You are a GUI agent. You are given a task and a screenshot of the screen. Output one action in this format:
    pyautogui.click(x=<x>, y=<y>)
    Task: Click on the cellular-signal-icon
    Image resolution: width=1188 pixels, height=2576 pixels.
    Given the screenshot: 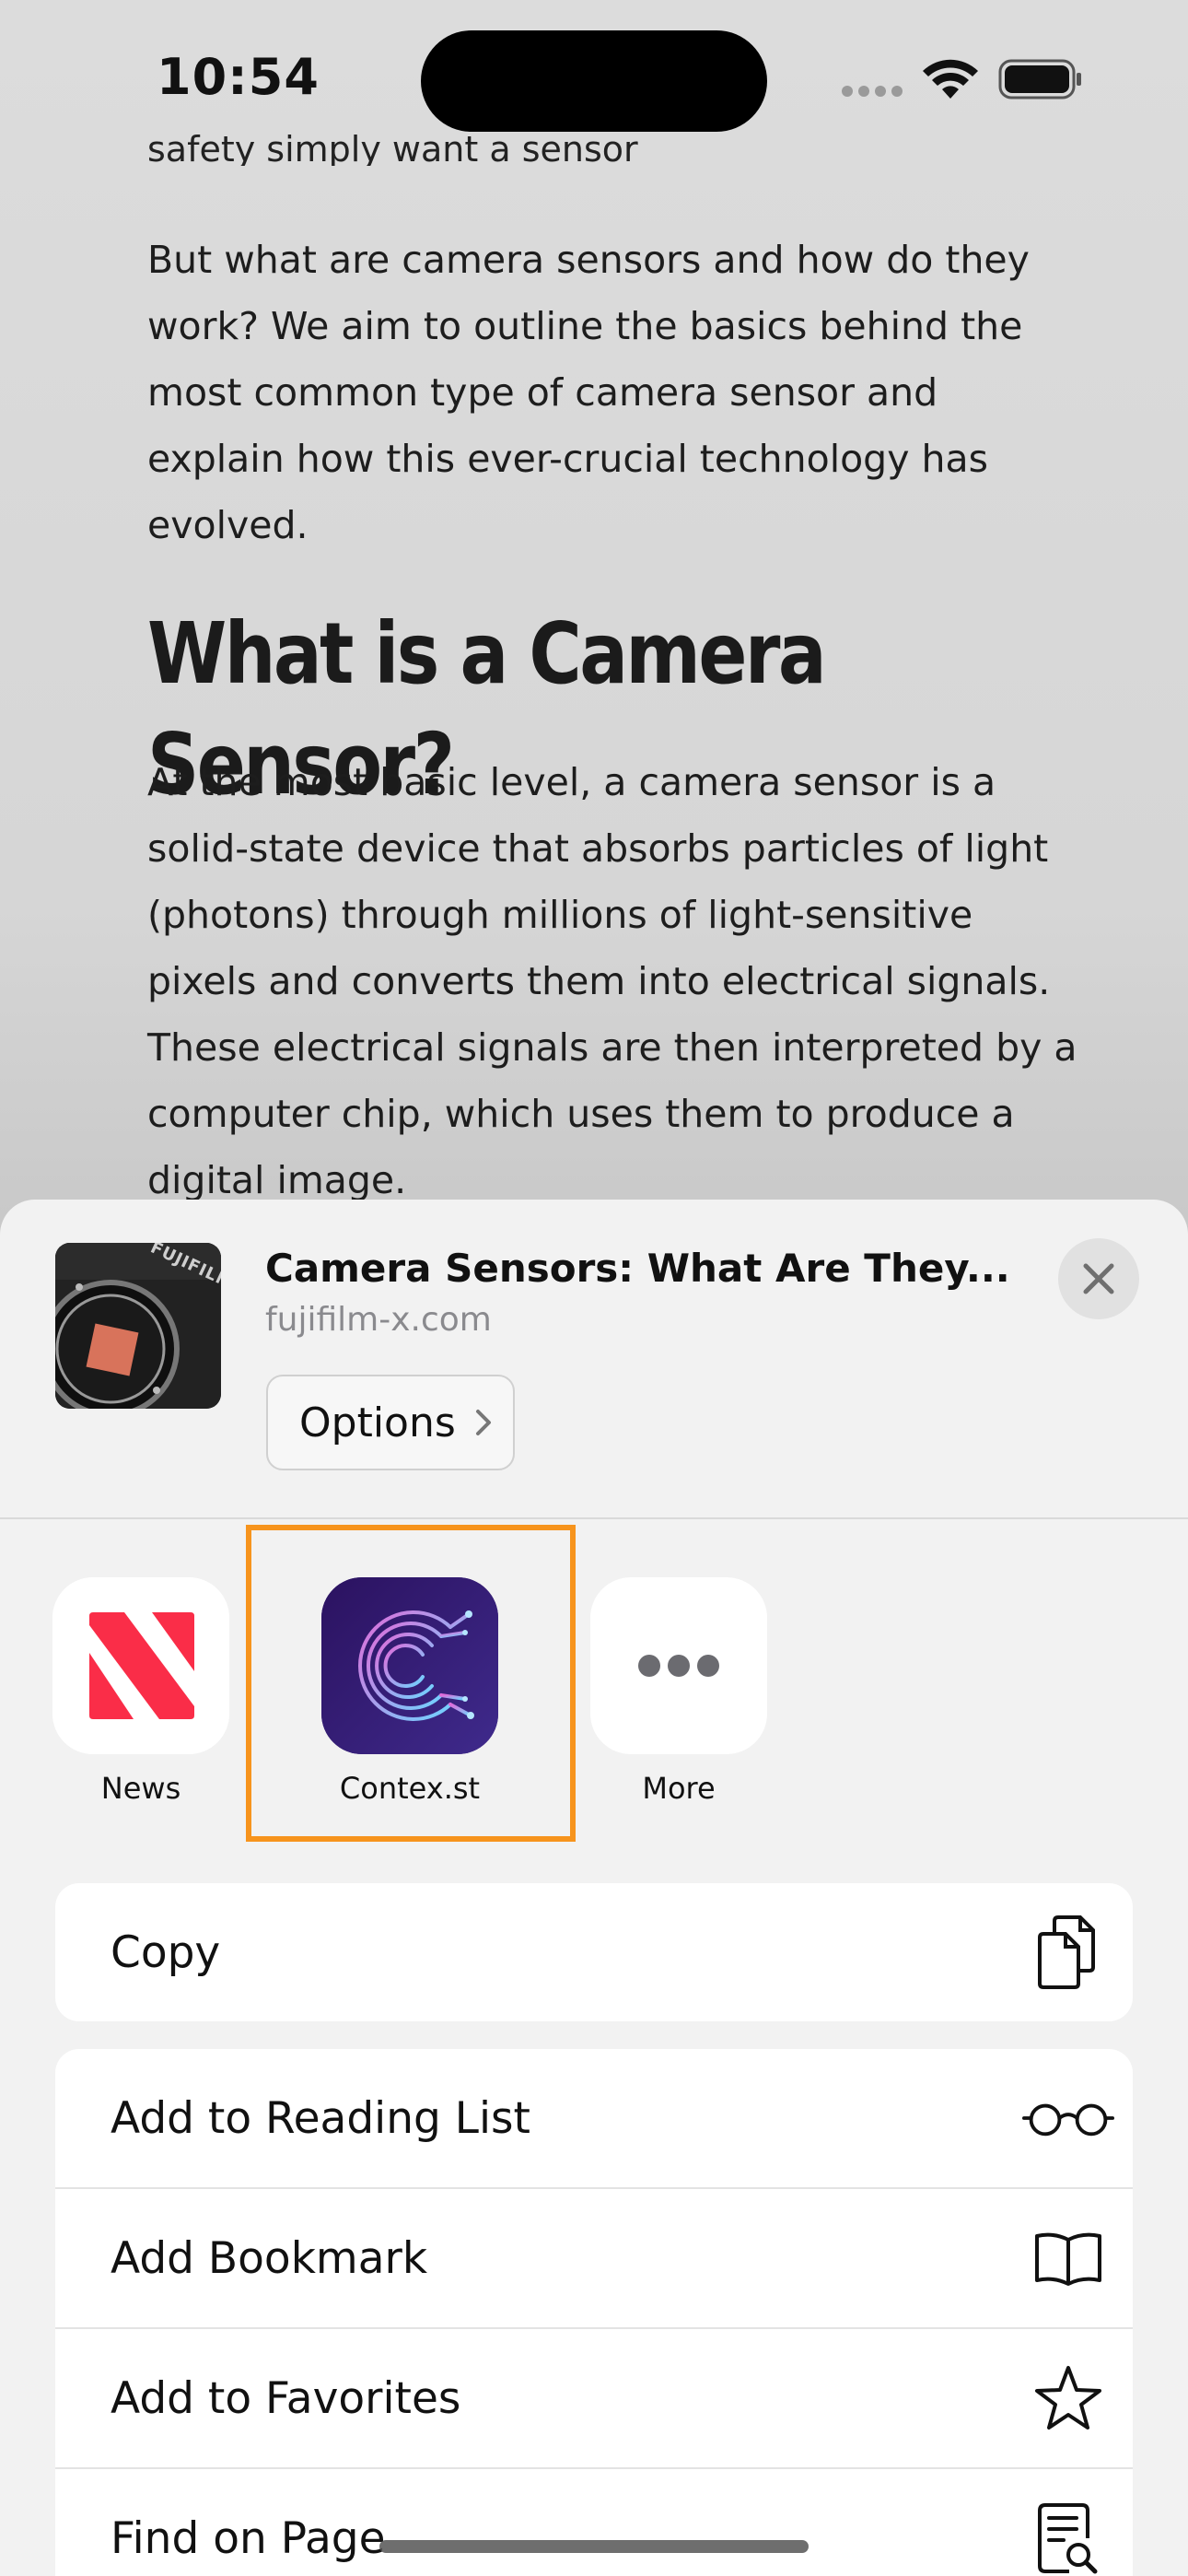 What is the action you would take?
    pyautogui.click(x=847, y=91)
    